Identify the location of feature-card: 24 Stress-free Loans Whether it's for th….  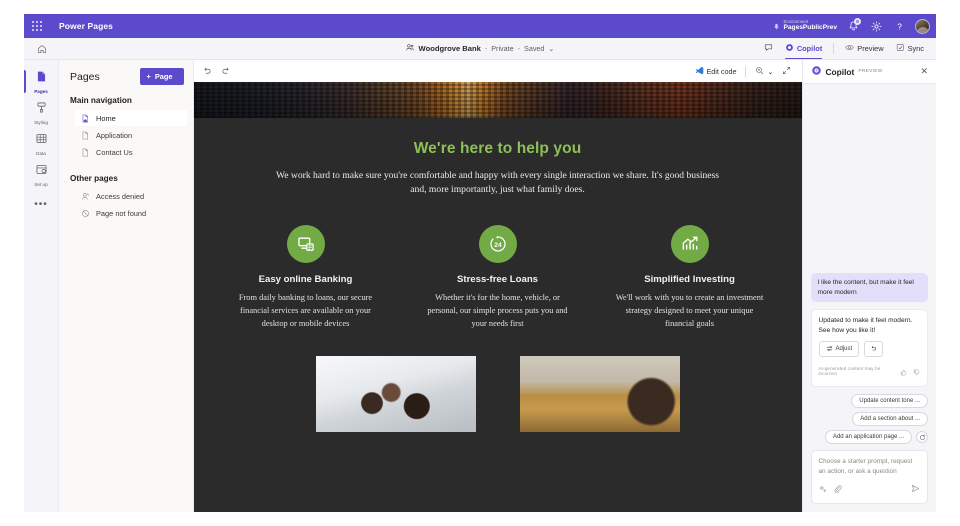
(498, 277).